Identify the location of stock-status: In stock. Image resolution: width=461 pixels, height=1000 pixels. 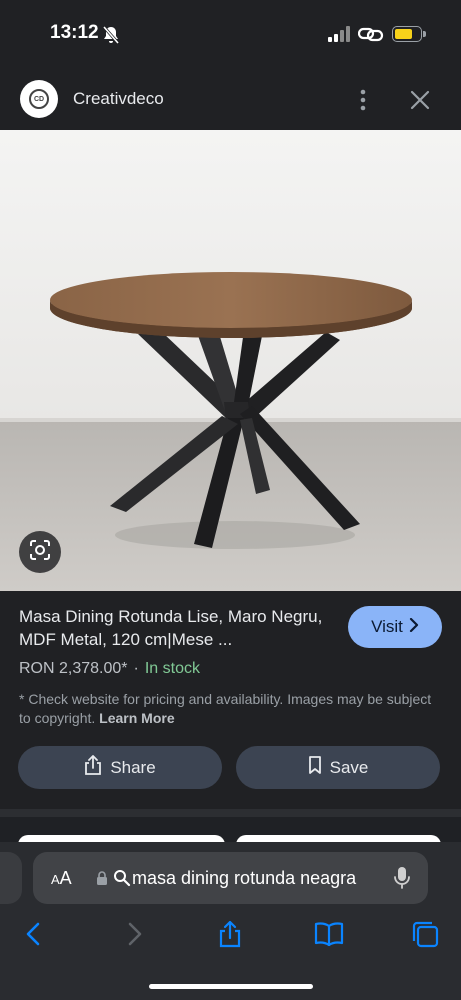
(172, 668).